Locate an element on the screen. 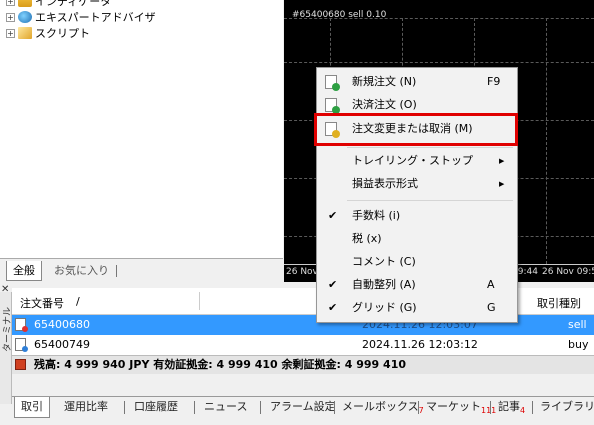 This screenshot has height=425, width=594. menu-item-label: 新規注文 (N) is located at coordinates (384, 81).